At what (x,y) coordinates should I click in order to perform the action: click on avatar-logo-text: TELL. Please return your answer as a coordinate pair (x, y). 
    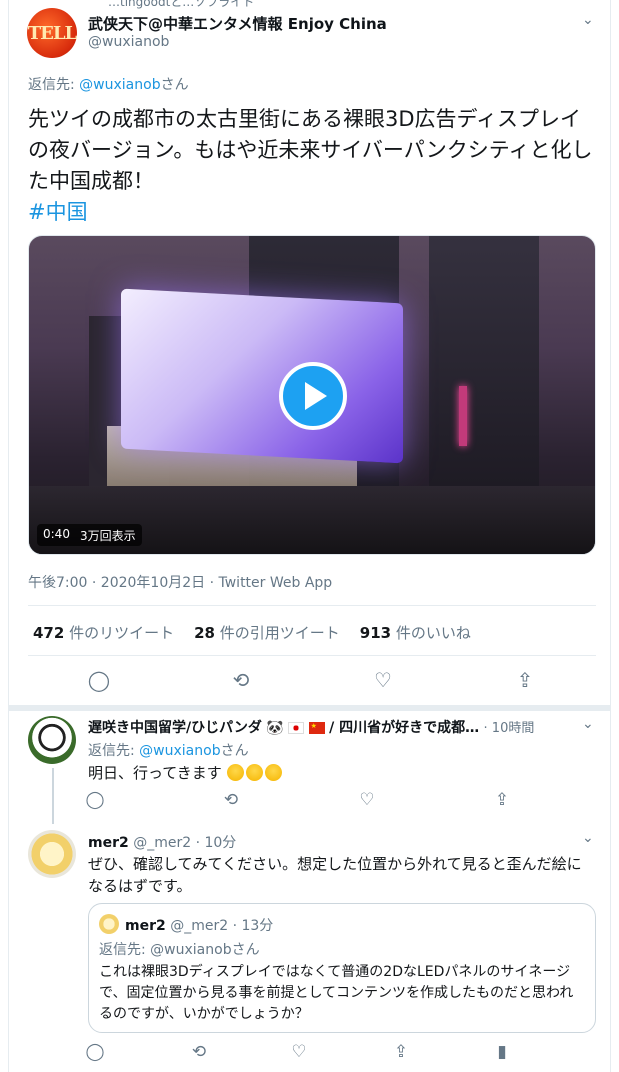
    Looking at the image, I should click on (52, 33).